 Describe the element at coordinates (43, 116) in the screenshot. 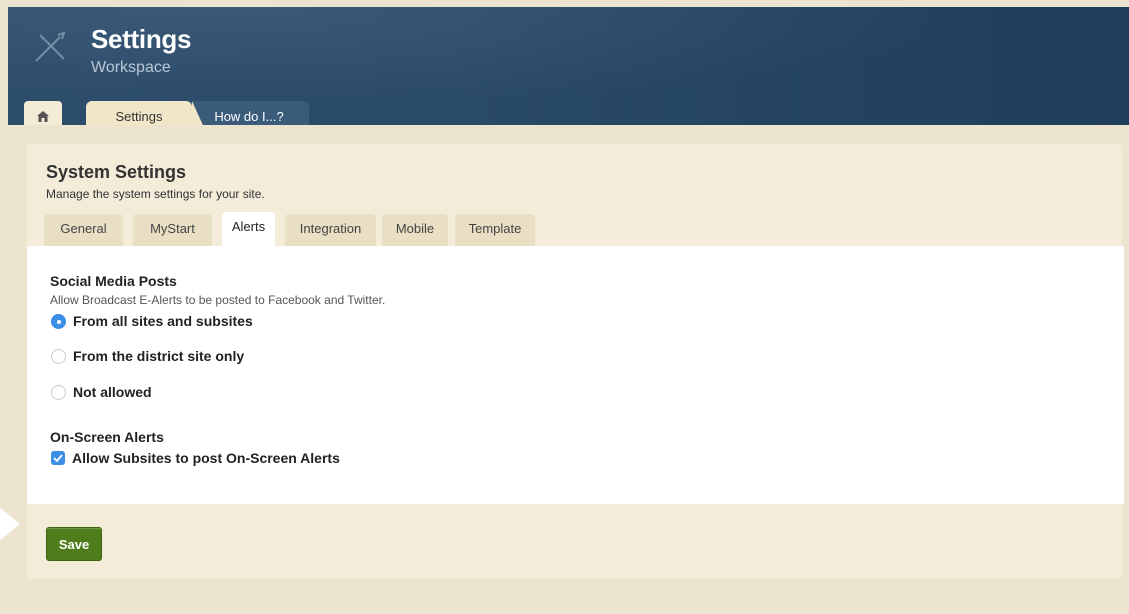

I see `home-icon` at that location.